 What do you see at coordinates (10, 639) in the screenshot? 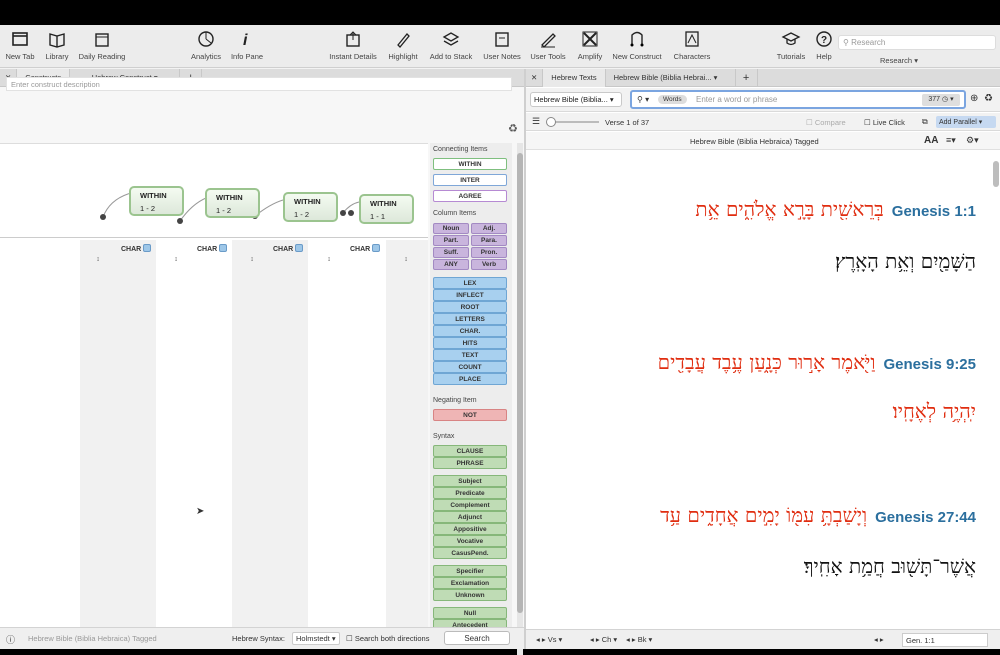
I see `help-icon: ⓘ` at bounding box center [10, 639].